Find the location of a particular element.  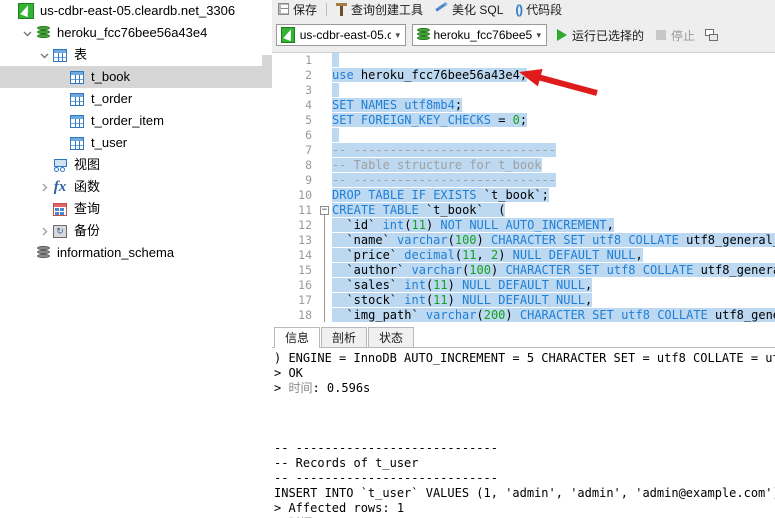

line-number: 16 is located at coordinates (305, 285).